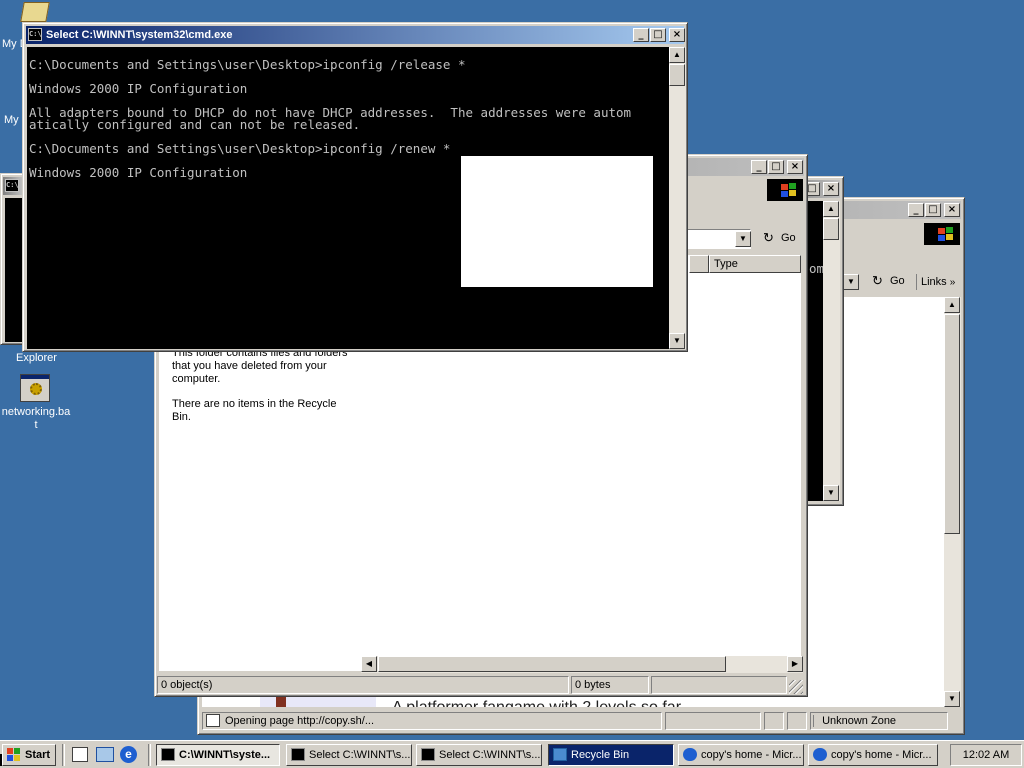 The image size is (1024, 768). I want to click on links-button: Links », so click(935, 282).